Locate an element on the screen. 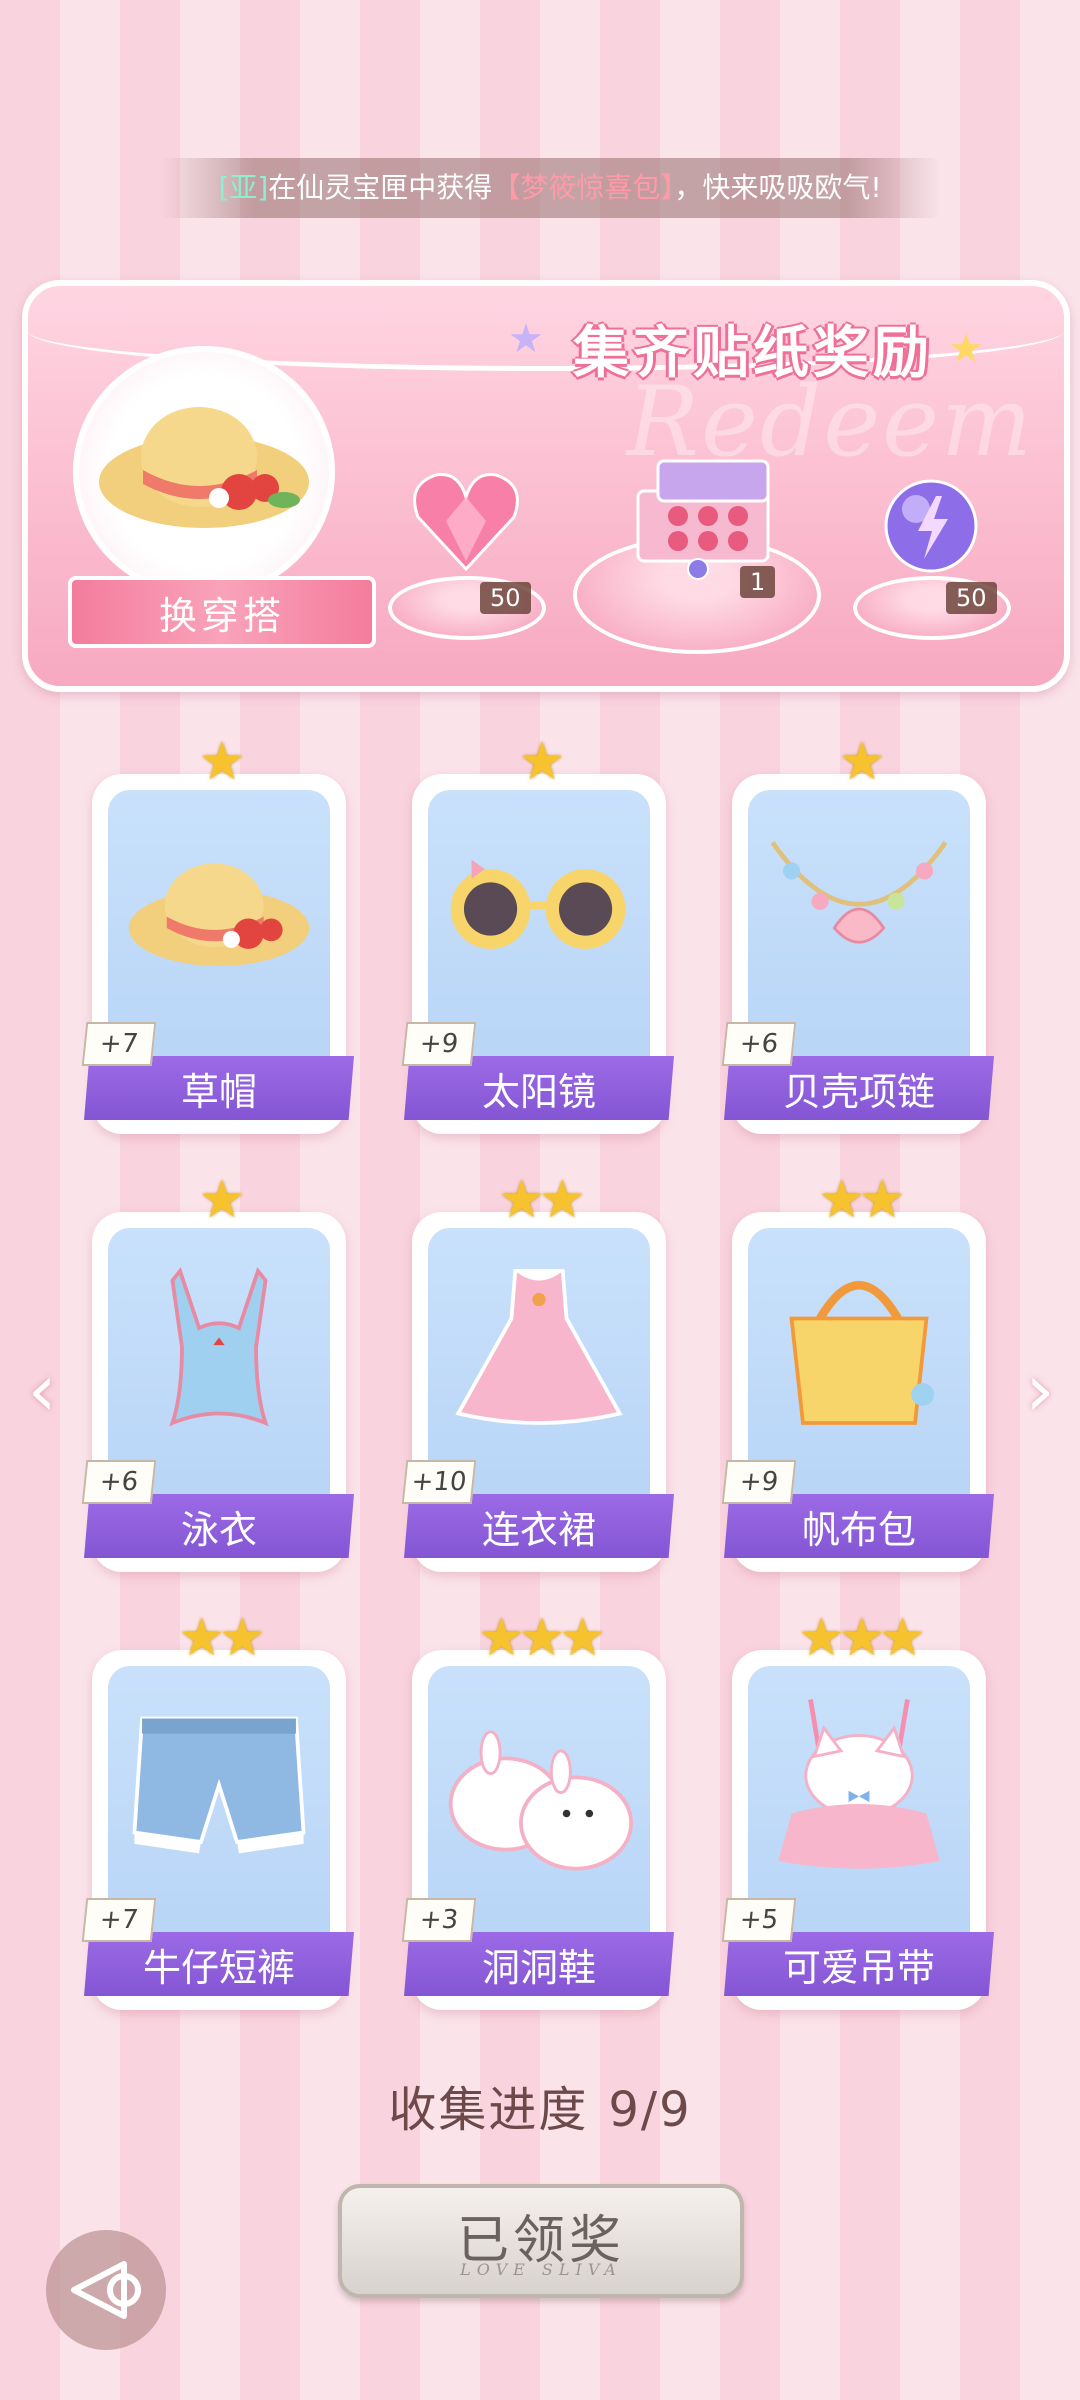 The image size is (1080, 2400). swimsuit-icon is located at coordinates (219, 1347).